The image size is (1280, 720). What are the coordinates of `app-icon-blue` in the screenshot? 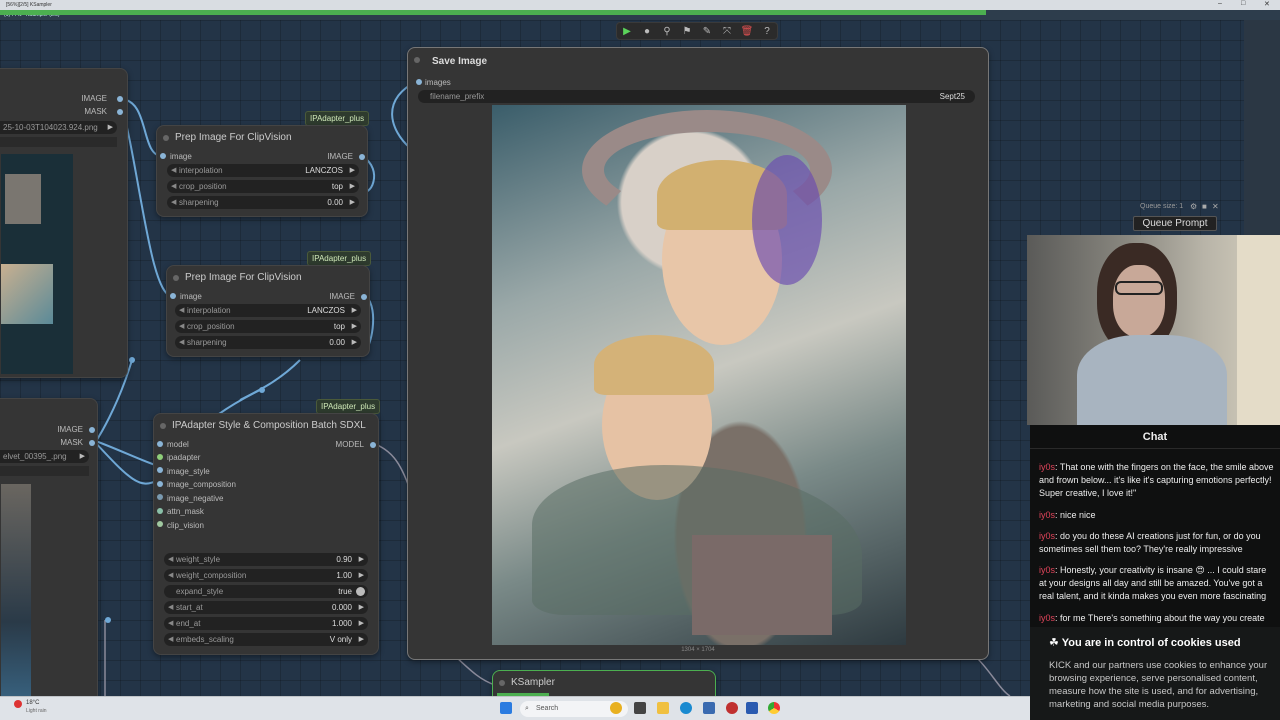 It's located at (752, 708).